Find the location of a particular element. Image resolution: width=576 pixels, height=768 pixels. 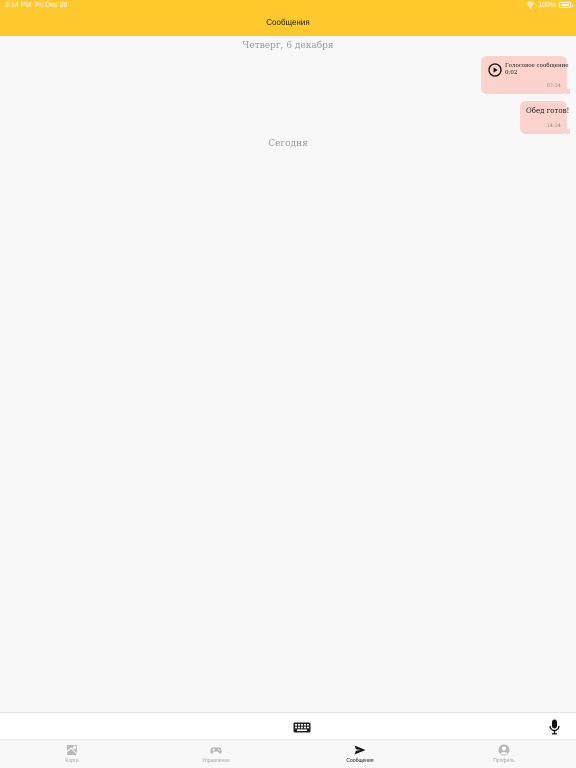

date-separator: Четверг, 6 декабря is located at coordinates (288, 46).